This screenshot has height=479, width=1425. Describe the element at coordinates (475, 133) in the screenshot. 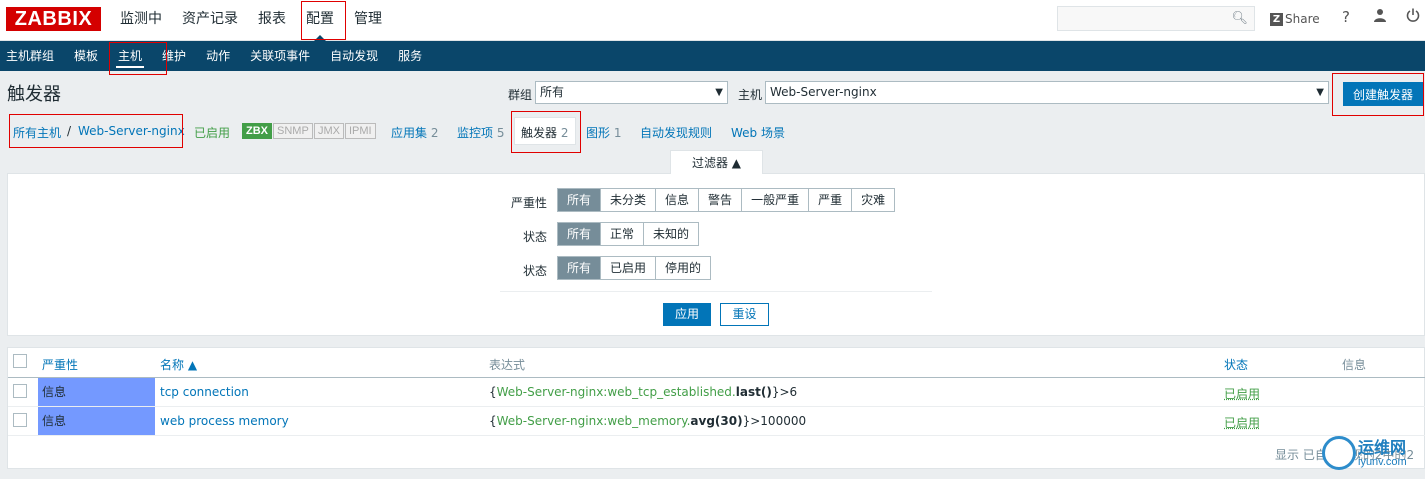

I see `tab-label: 监控项` at that location.